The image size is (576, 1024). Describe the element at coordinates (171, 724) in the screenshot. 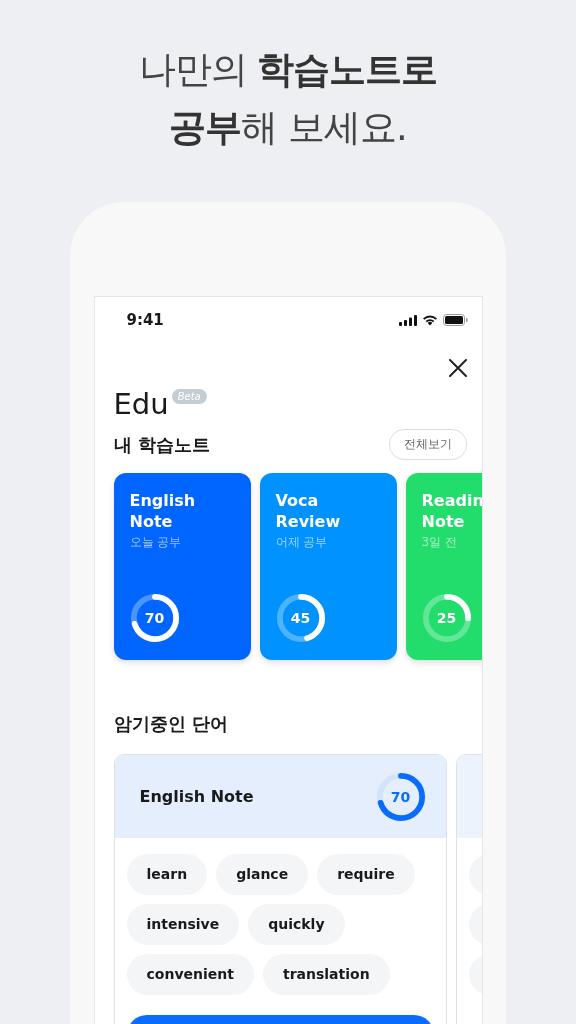

I see `section-title: 암기중인 단어` at that location.